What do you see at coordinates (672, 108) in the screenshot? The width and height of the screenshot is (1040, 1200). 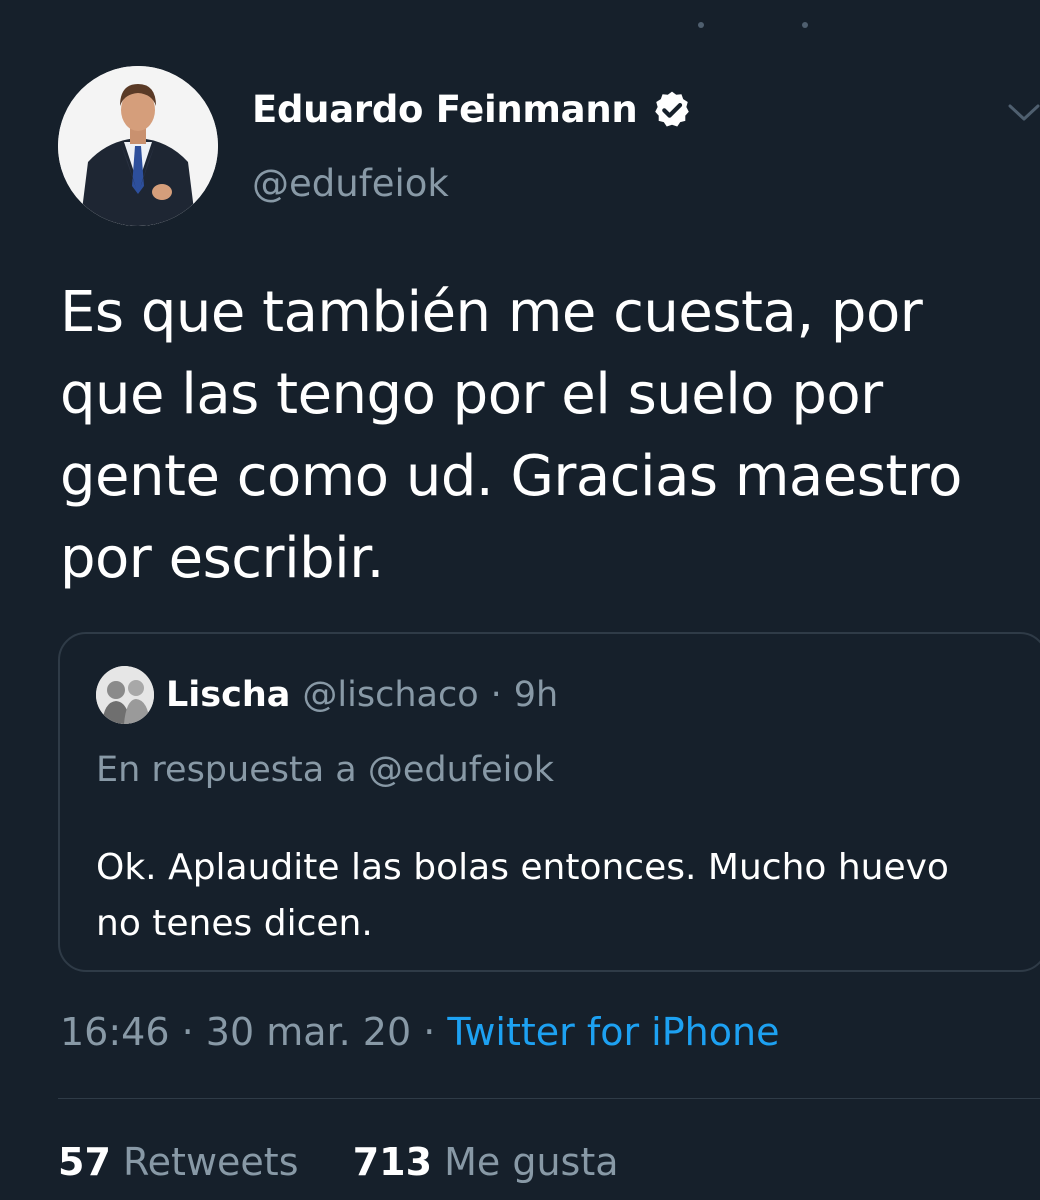 I see `verified-badge-icon` at bounding box center [672, 108].